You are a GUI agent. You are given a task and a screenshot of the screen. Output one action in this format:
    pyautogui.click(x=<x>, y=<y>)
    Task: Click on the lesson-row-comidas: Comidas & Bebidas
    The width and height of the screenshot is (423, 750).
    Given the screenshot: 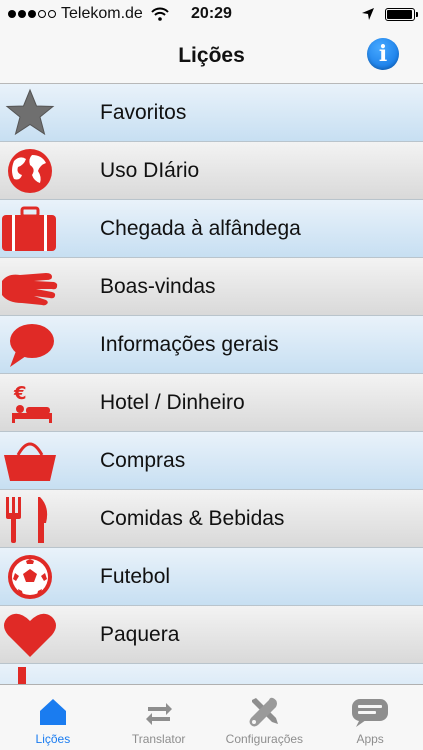 What is the action you would take?
    pyautogui.click(x=211, y=519)
    